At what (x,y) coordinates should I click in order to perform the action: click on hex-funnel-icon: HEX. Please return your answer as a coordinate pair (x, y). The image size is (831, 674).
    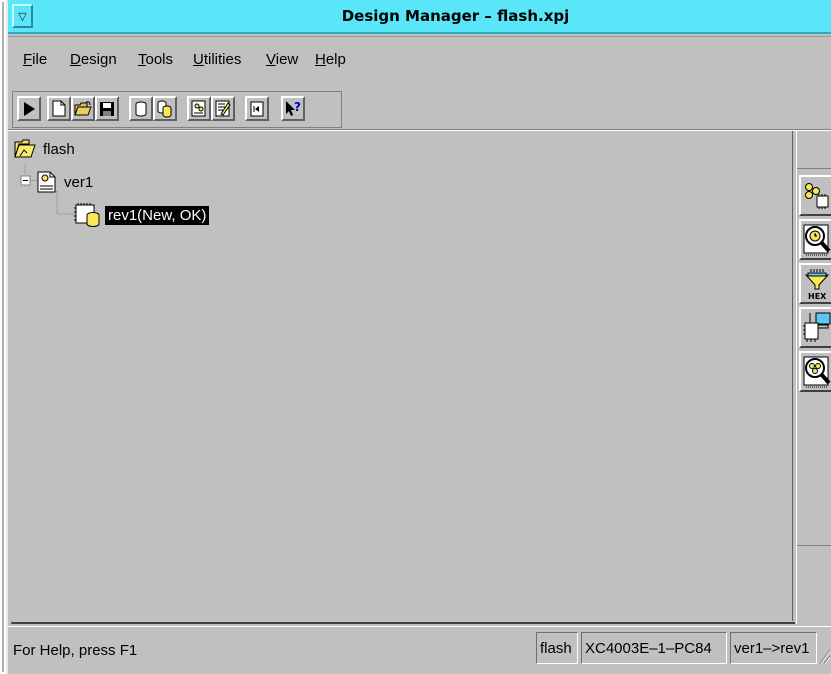
    Looking at the image, I should click on (816, 284).